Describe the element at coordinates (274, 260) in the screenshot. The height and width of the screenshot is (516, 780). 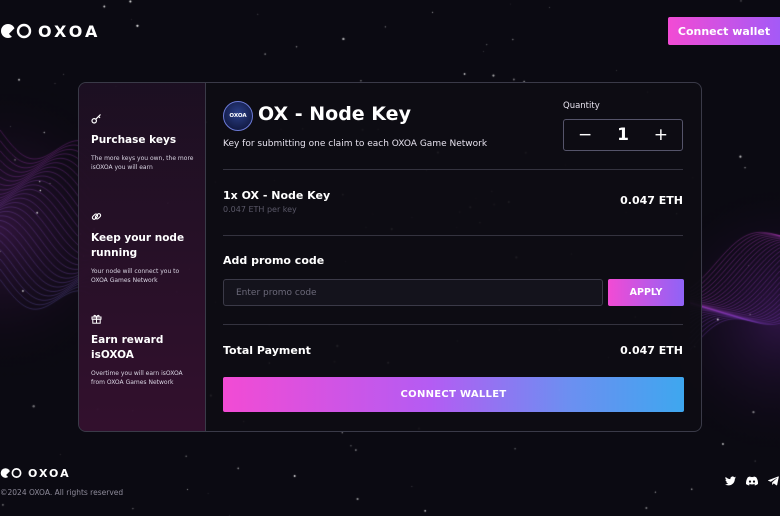
I see `promo-heading: Add promo code` at that location.